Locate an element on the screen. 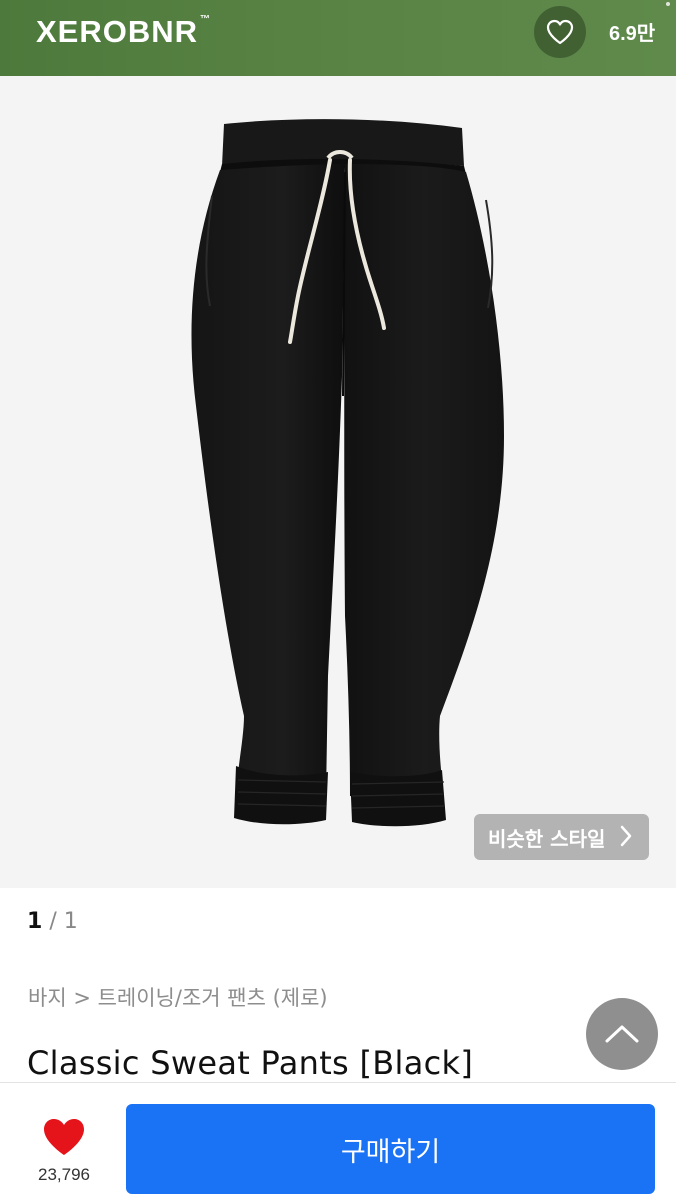 The width and height of the screenshot is (676, 1200). brand-like-button is located at coordinates (560, 32).